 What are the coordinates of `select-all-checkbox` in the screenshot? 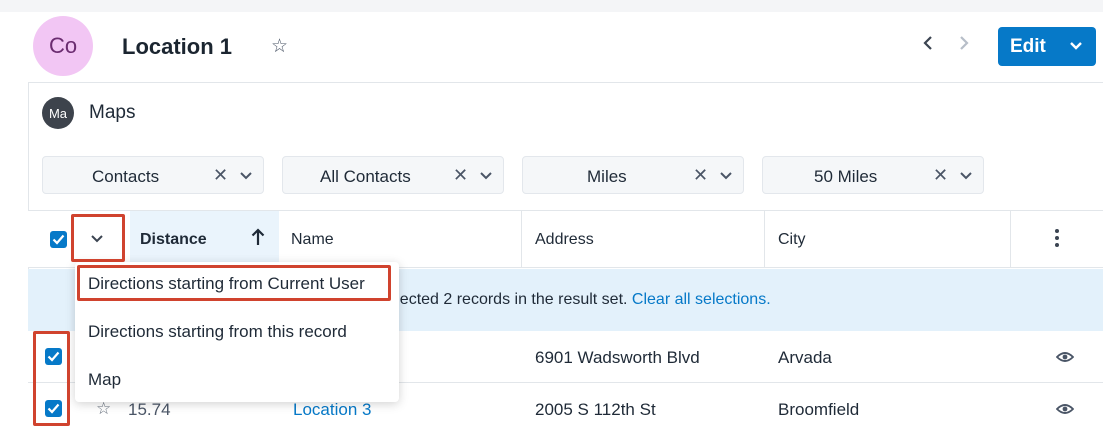 It's located at (58, 239).